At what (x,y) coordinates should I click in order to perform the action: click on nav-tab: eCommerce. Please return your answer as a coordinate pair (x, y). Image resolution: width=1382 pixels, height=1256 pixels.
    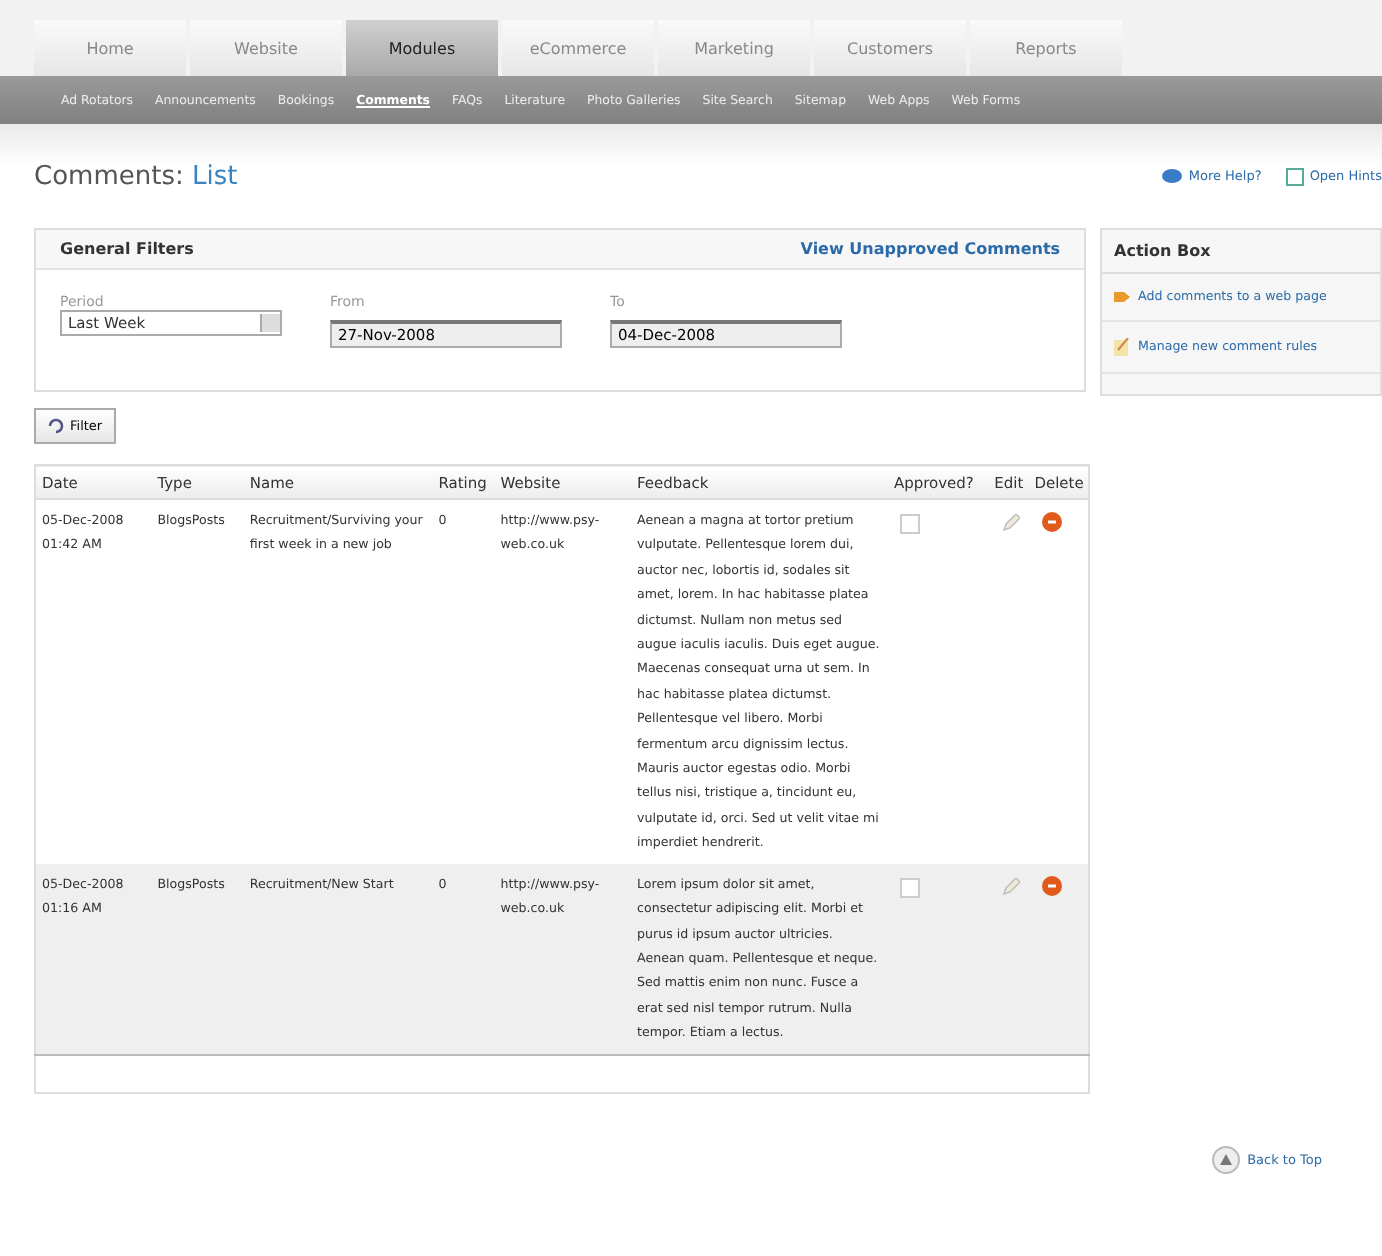
    Looking at the image, I should click on (578, 48).